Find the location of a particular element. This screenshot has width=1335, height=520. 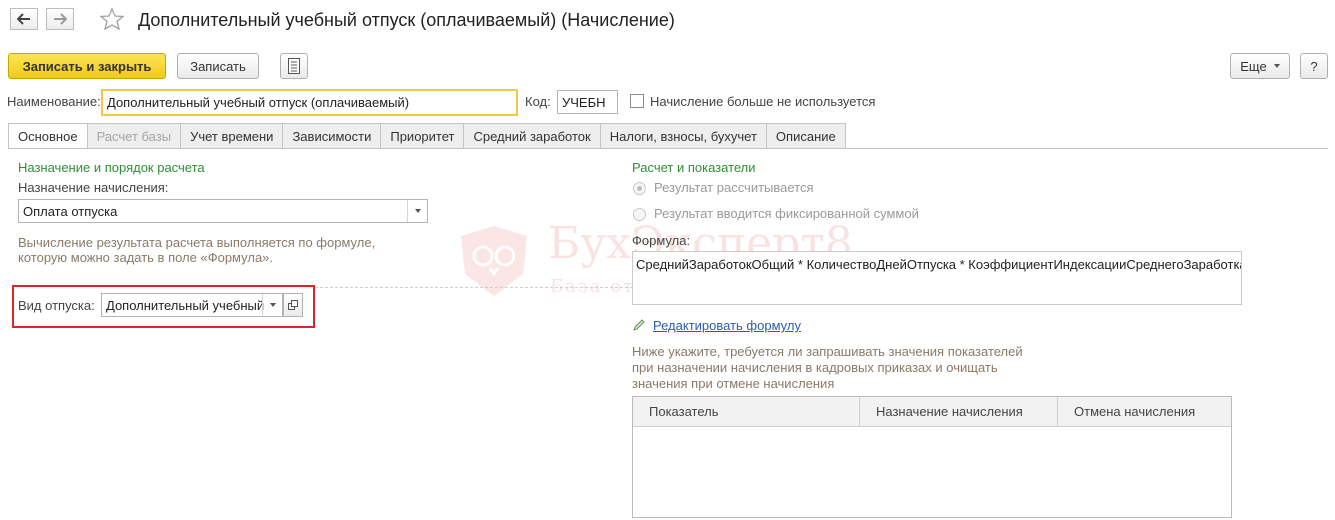

tab-dependencies: Зависимости is located at coordinates (332, 136).